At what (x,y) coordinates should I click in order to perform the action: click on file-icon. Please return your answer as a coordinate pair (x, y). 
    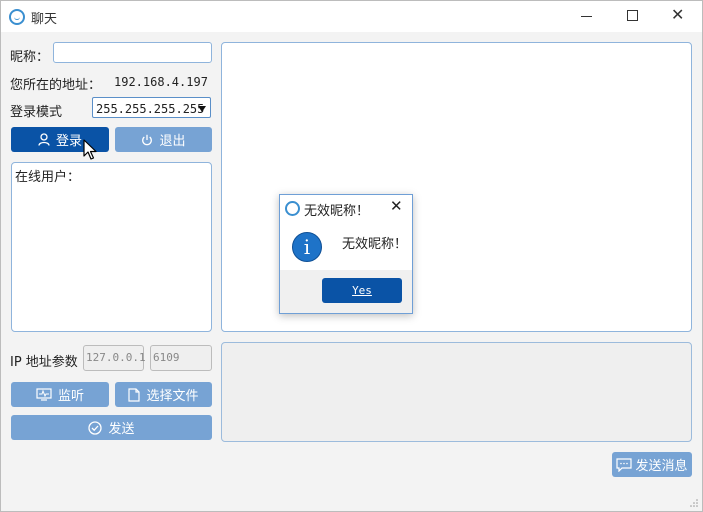
    Looking at the image, I should click on (134, 394).